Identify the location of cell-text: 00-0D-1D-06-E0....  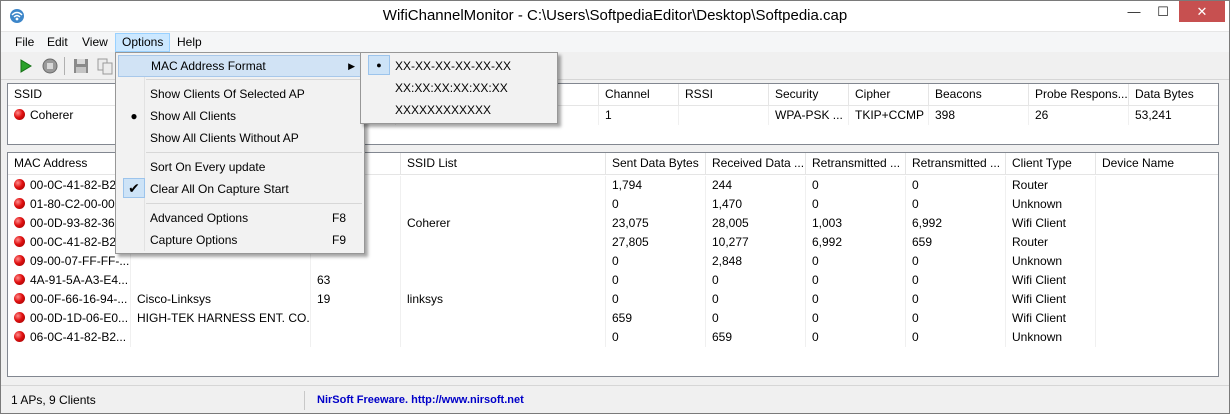
(79, 318).